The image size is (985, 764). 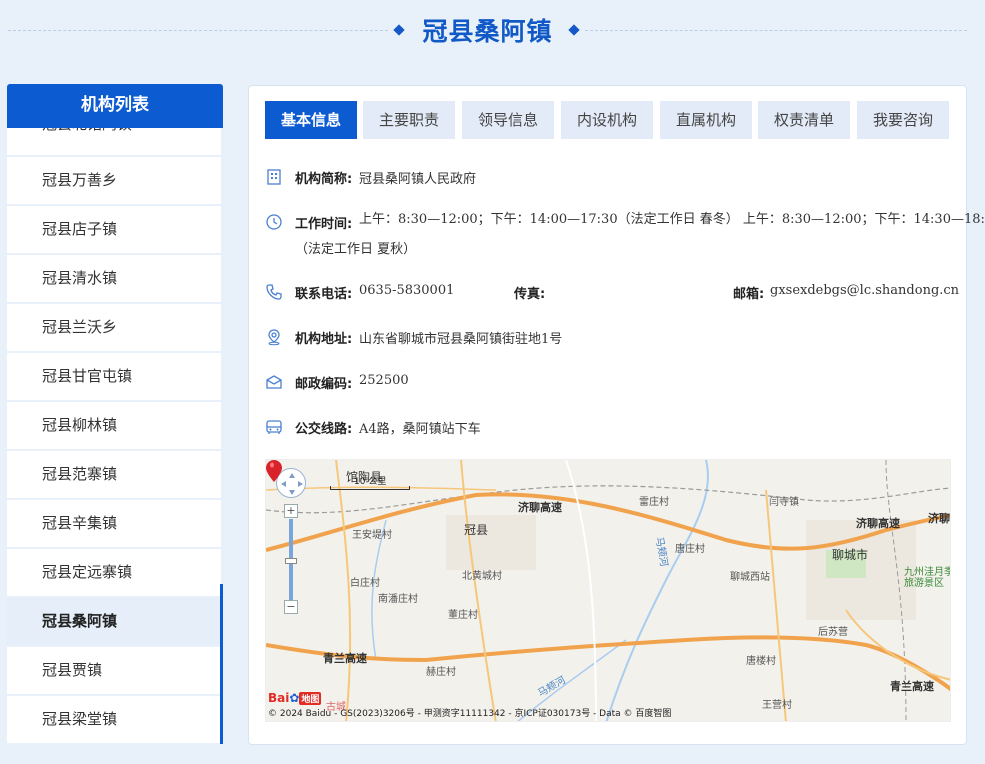 What do you see at coordinates (461, 339) in the screenshot?
I see `address-value: 山东省聊城市冠县桑阿镇街驻地1号` at bounding box center [461, 339].